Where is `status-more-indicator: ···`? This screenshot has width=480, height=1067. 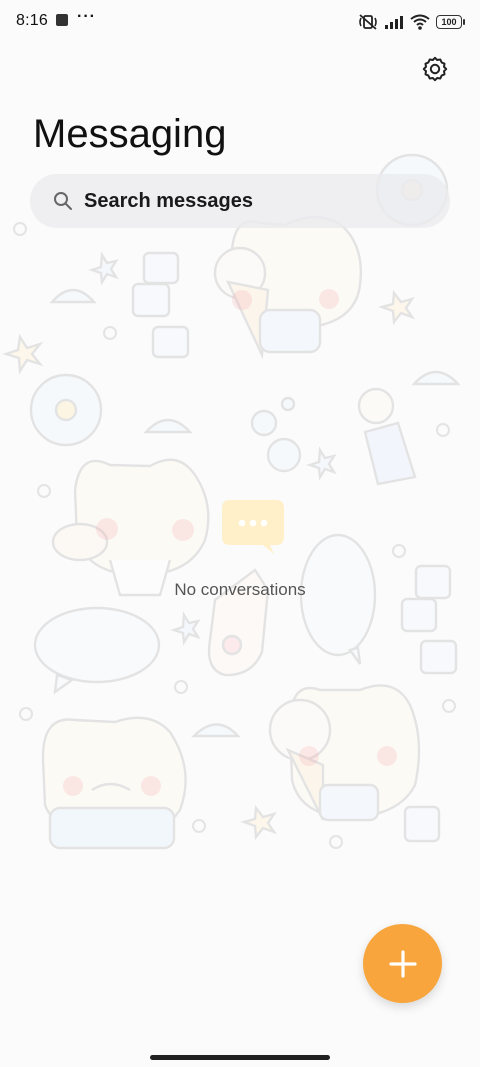
status-more-indicator: ··· is located at coordinates (86, 16).